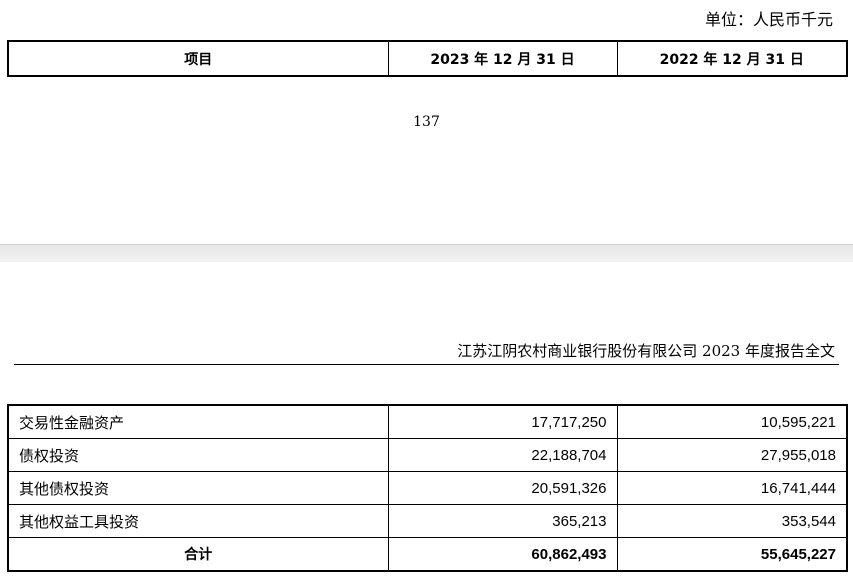 The width and height of the screenshot is (853, 584). What do you see at coordinates (198, 488) in the screenshot?
I see `row-label: 其他债权投资` at bounding box center [198, 488].